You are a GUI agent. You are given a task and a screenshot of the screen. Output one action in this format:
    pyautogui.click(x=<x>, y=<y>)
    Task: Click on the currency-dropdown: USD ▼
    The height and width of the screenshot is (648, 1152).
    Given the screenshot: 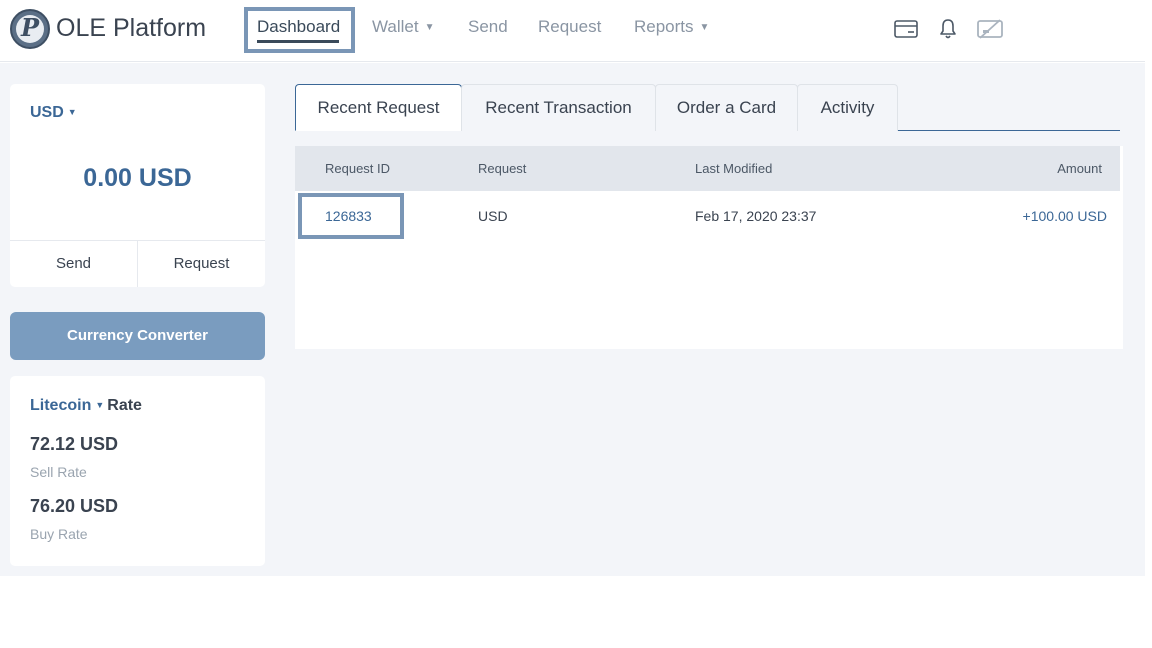 What is the action you would take?
    pyautogui.click(x=53, y=113)
    